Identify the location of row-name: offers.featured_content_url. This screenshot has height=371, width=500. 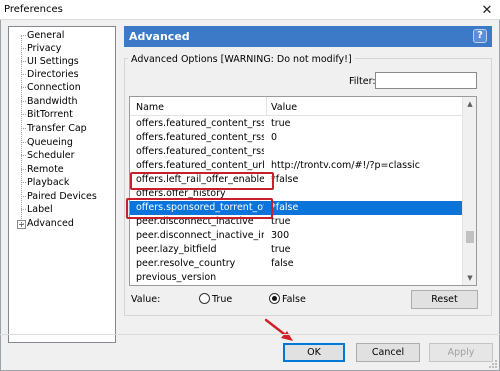
(200, 165).